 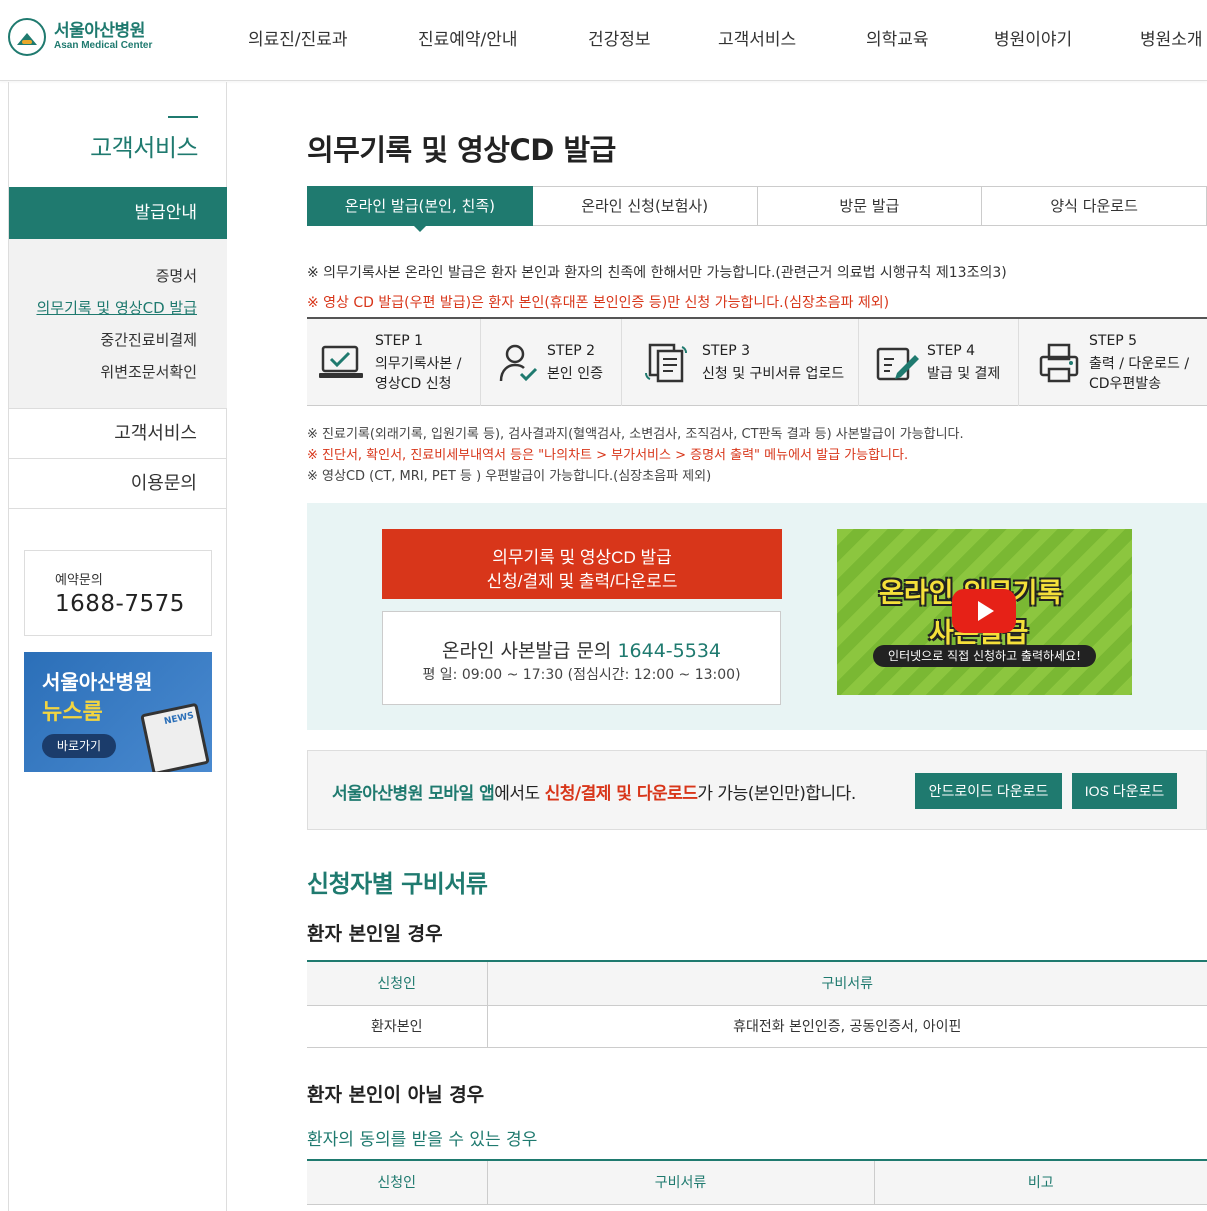 What do you see at coordinates (773, 374) in the screenshot?
I see `step-3-label: 신청 및 구비서류 업로드` at bounding box center [773, 374].